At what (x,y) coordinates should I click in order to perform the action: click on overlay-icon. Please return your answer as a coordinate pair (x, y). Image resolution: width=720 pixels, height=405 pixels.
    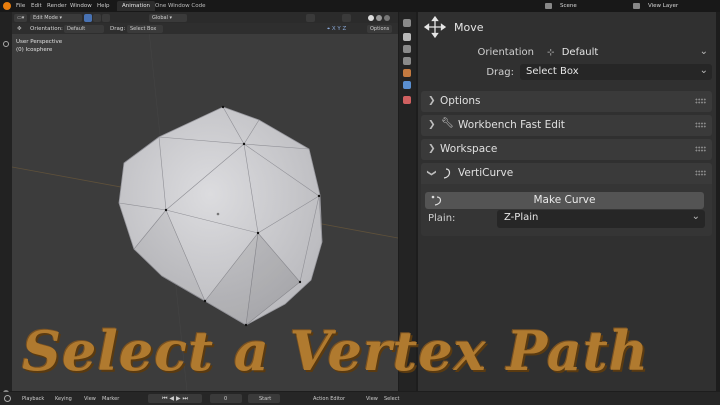
    Looking at the image, I should click on (310, 17).